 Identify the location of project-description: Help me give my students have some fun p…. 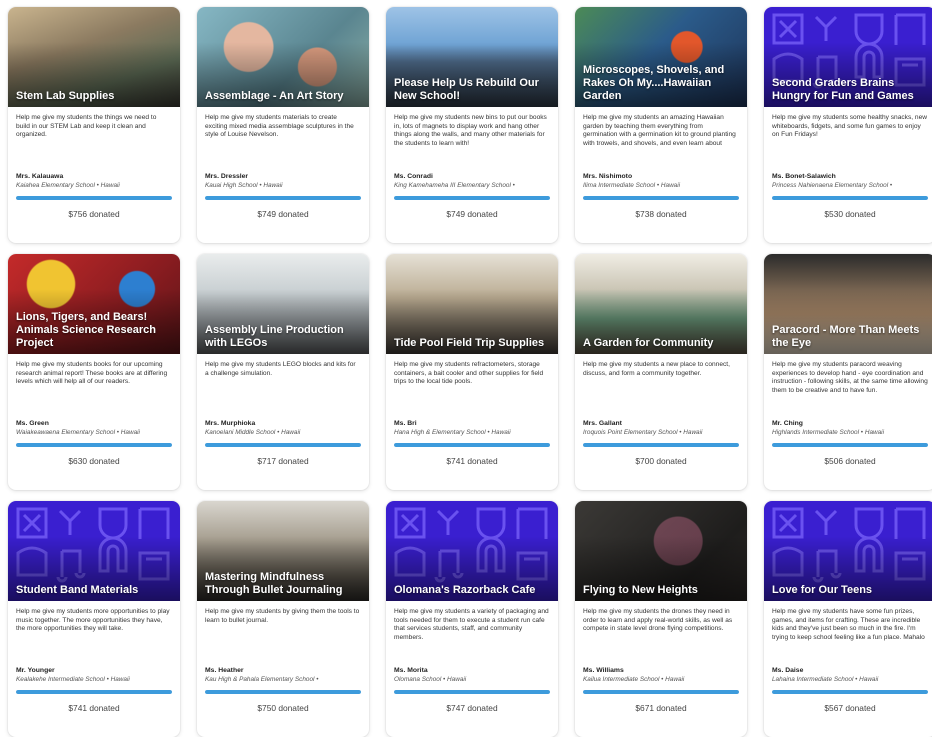
(848, 624).